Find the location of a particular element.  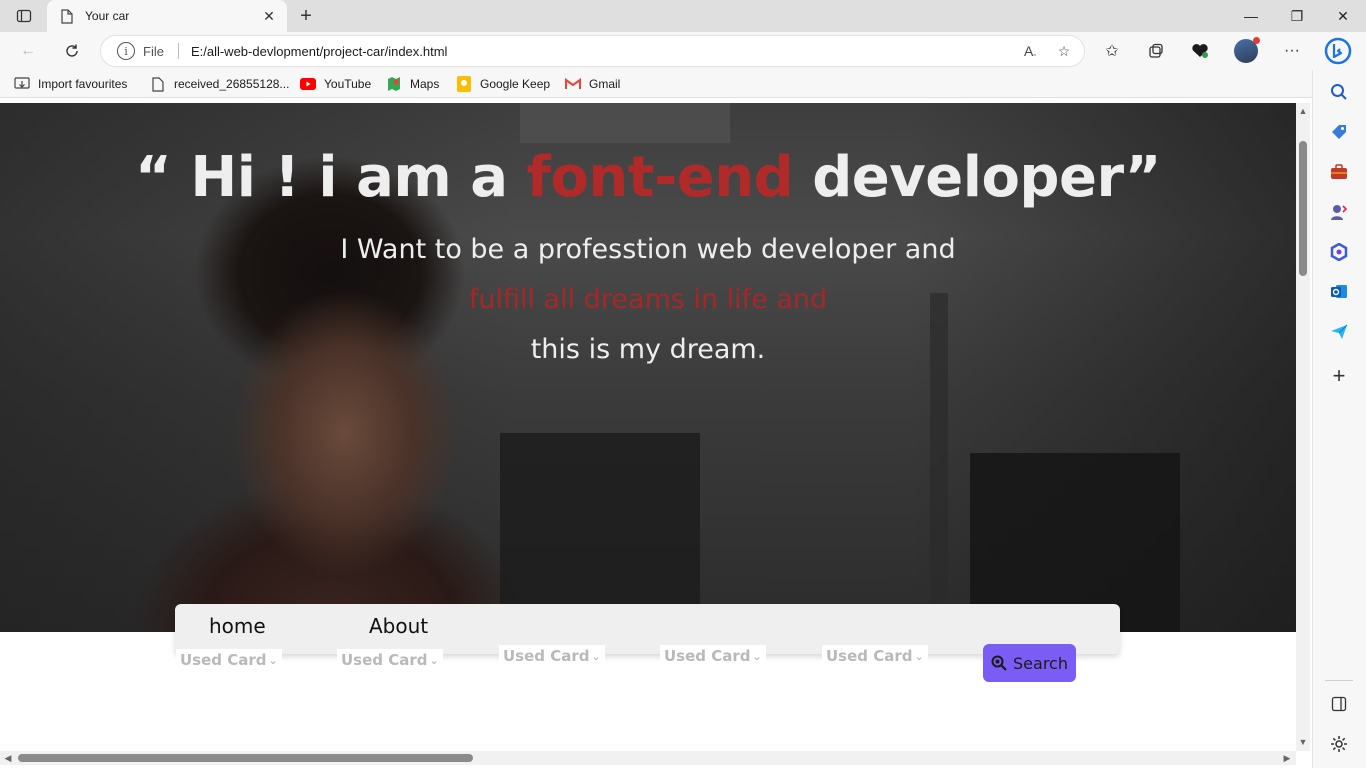

maps-icon is located at coordinates (394, 84).